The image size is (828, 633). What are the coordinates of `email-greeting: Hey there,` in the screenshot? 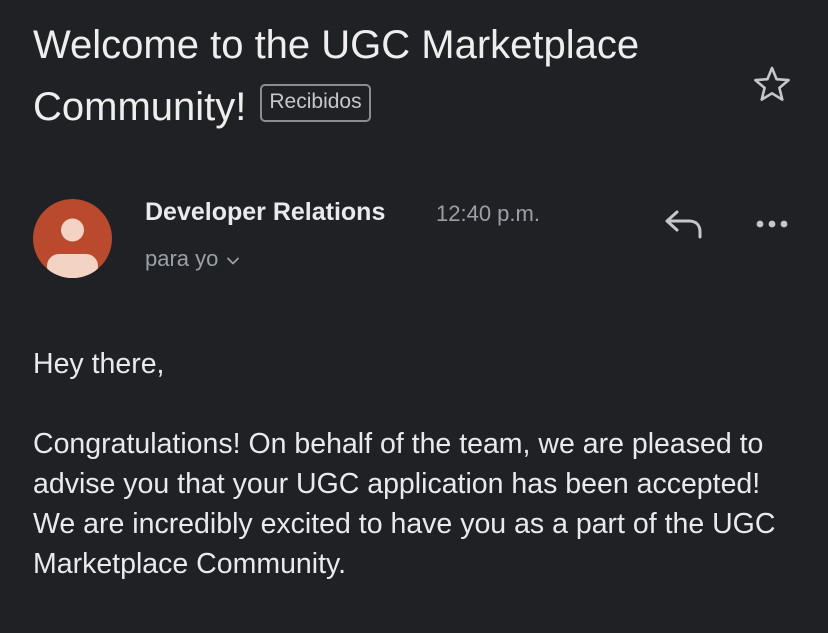 It's located at (99, 364).